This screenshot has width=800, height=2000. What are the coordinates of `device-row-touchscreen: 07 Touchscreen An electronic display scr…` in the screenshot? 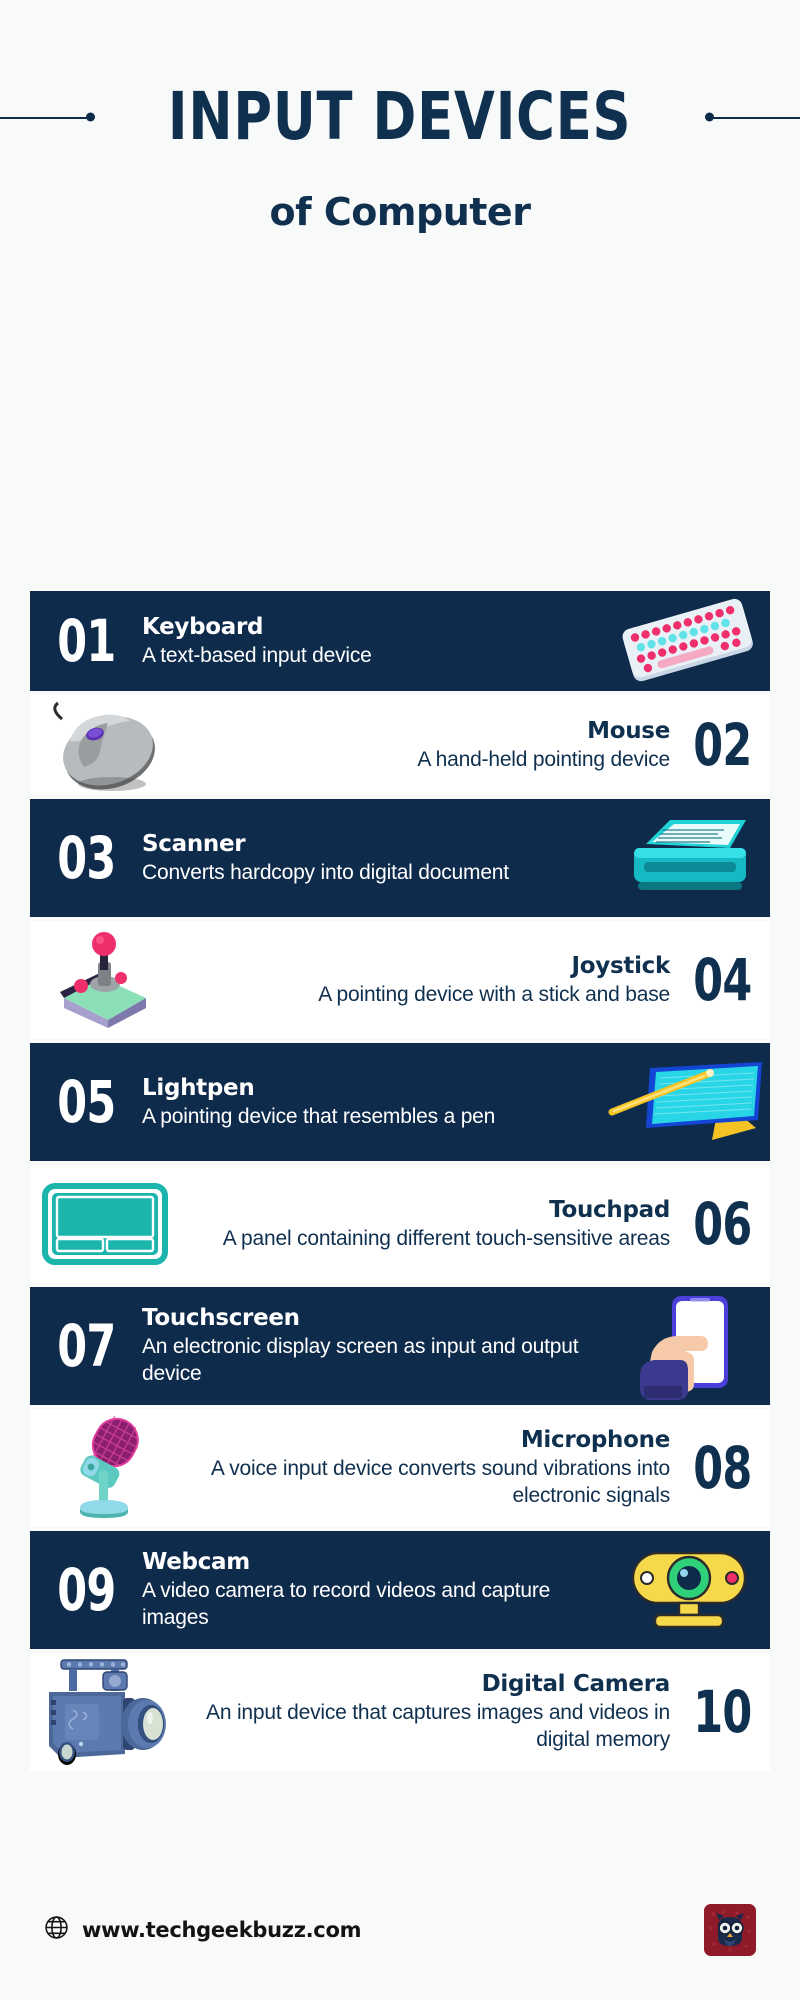 It's located at (400, 1346).